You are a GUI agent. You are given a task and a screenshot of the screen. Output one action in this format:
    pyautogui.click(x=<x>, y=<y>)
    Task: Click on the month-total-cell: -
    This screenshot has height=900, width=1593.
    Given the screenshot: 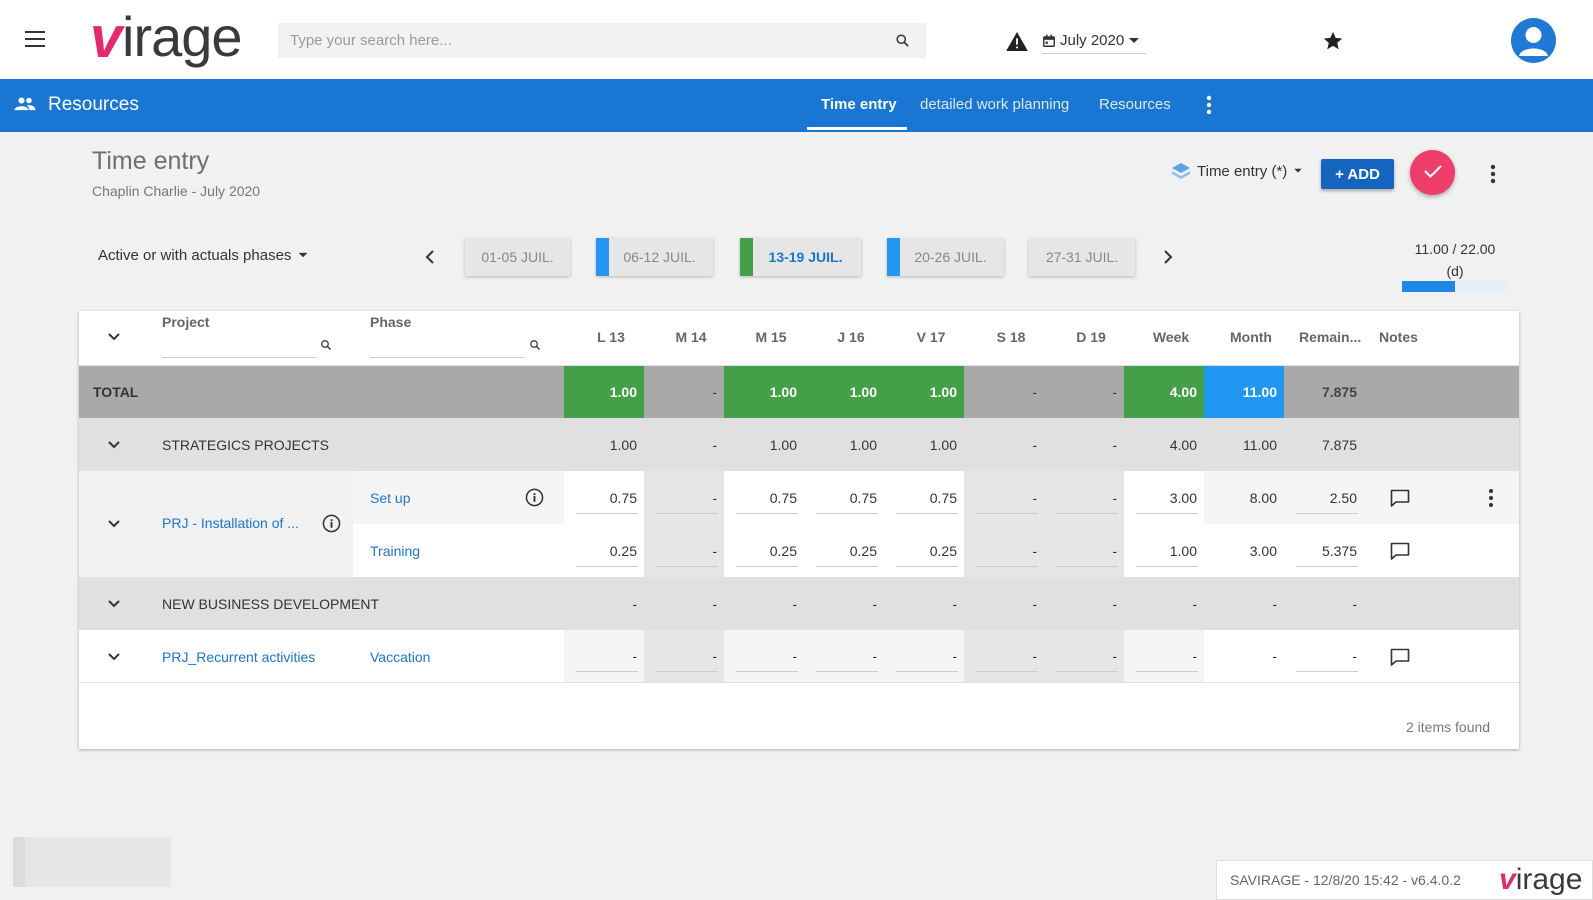 What is the action you would take?
    pyautogui.click(x=1274, y=656)
    